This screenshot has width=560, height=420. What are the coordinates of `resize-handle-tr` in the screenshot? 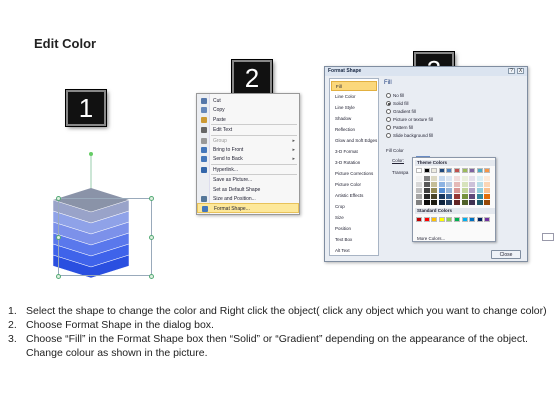 It's located at (151, 198).